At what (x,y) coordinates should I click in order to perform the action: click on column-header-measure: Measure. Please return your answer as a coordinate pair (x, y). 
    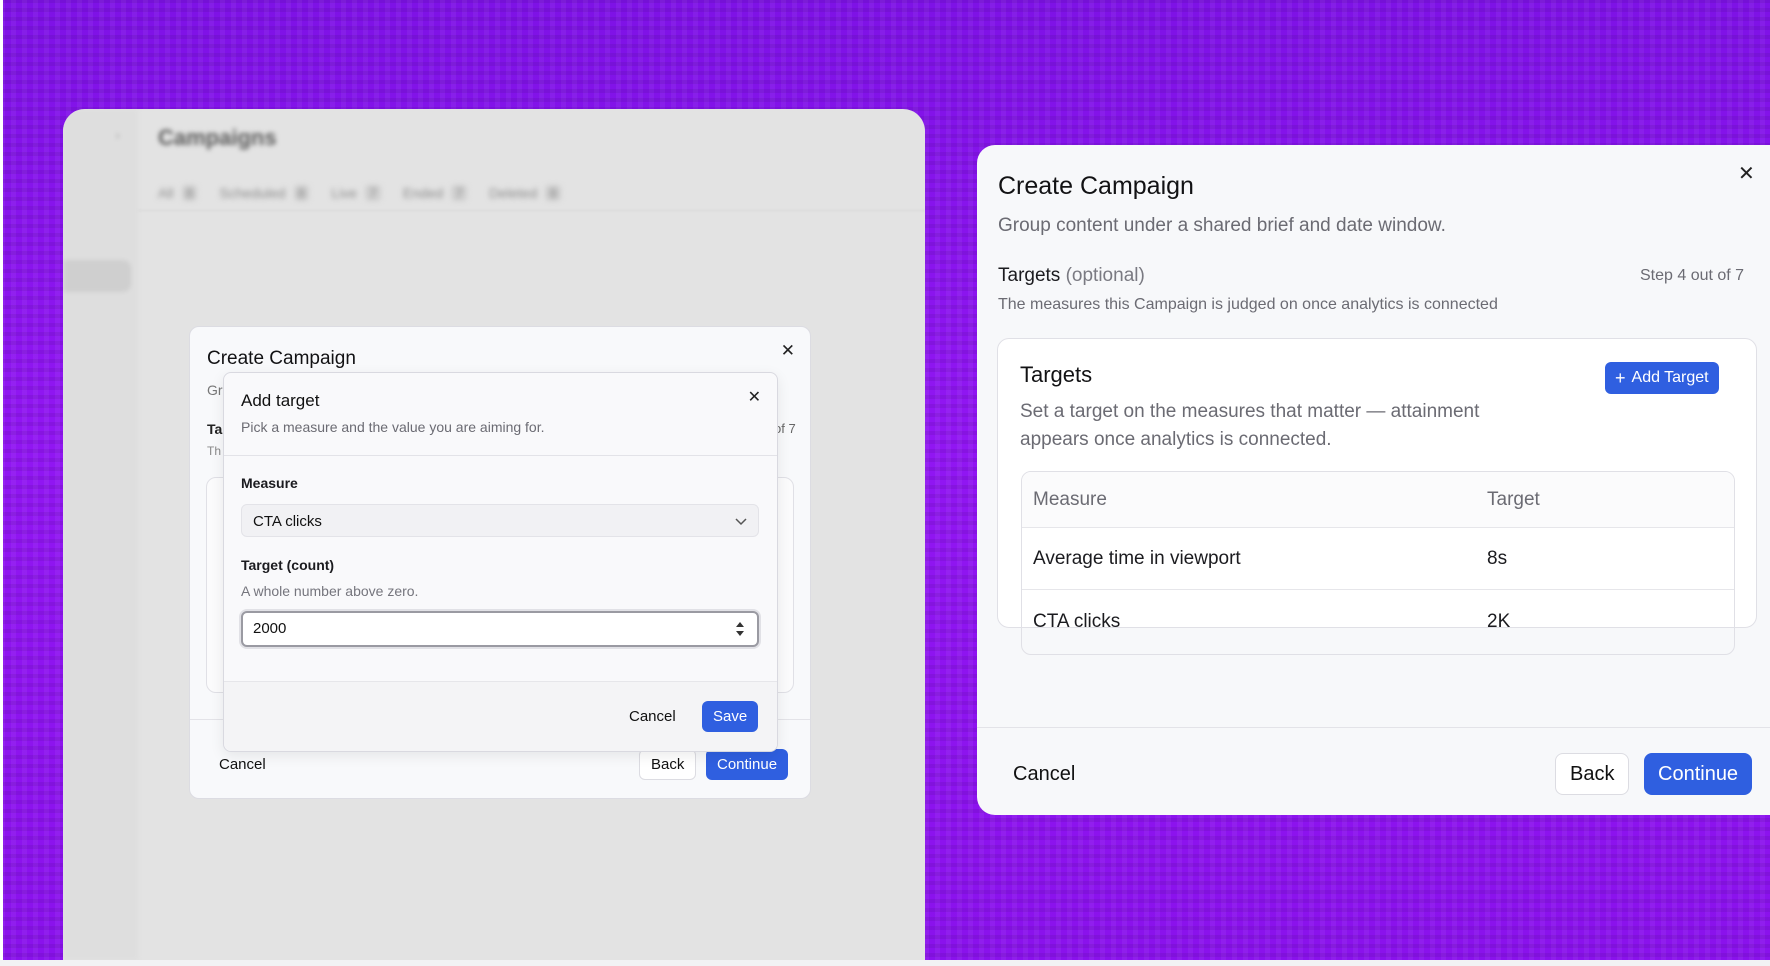
    Looking at the image, I should click on (1070, 499).